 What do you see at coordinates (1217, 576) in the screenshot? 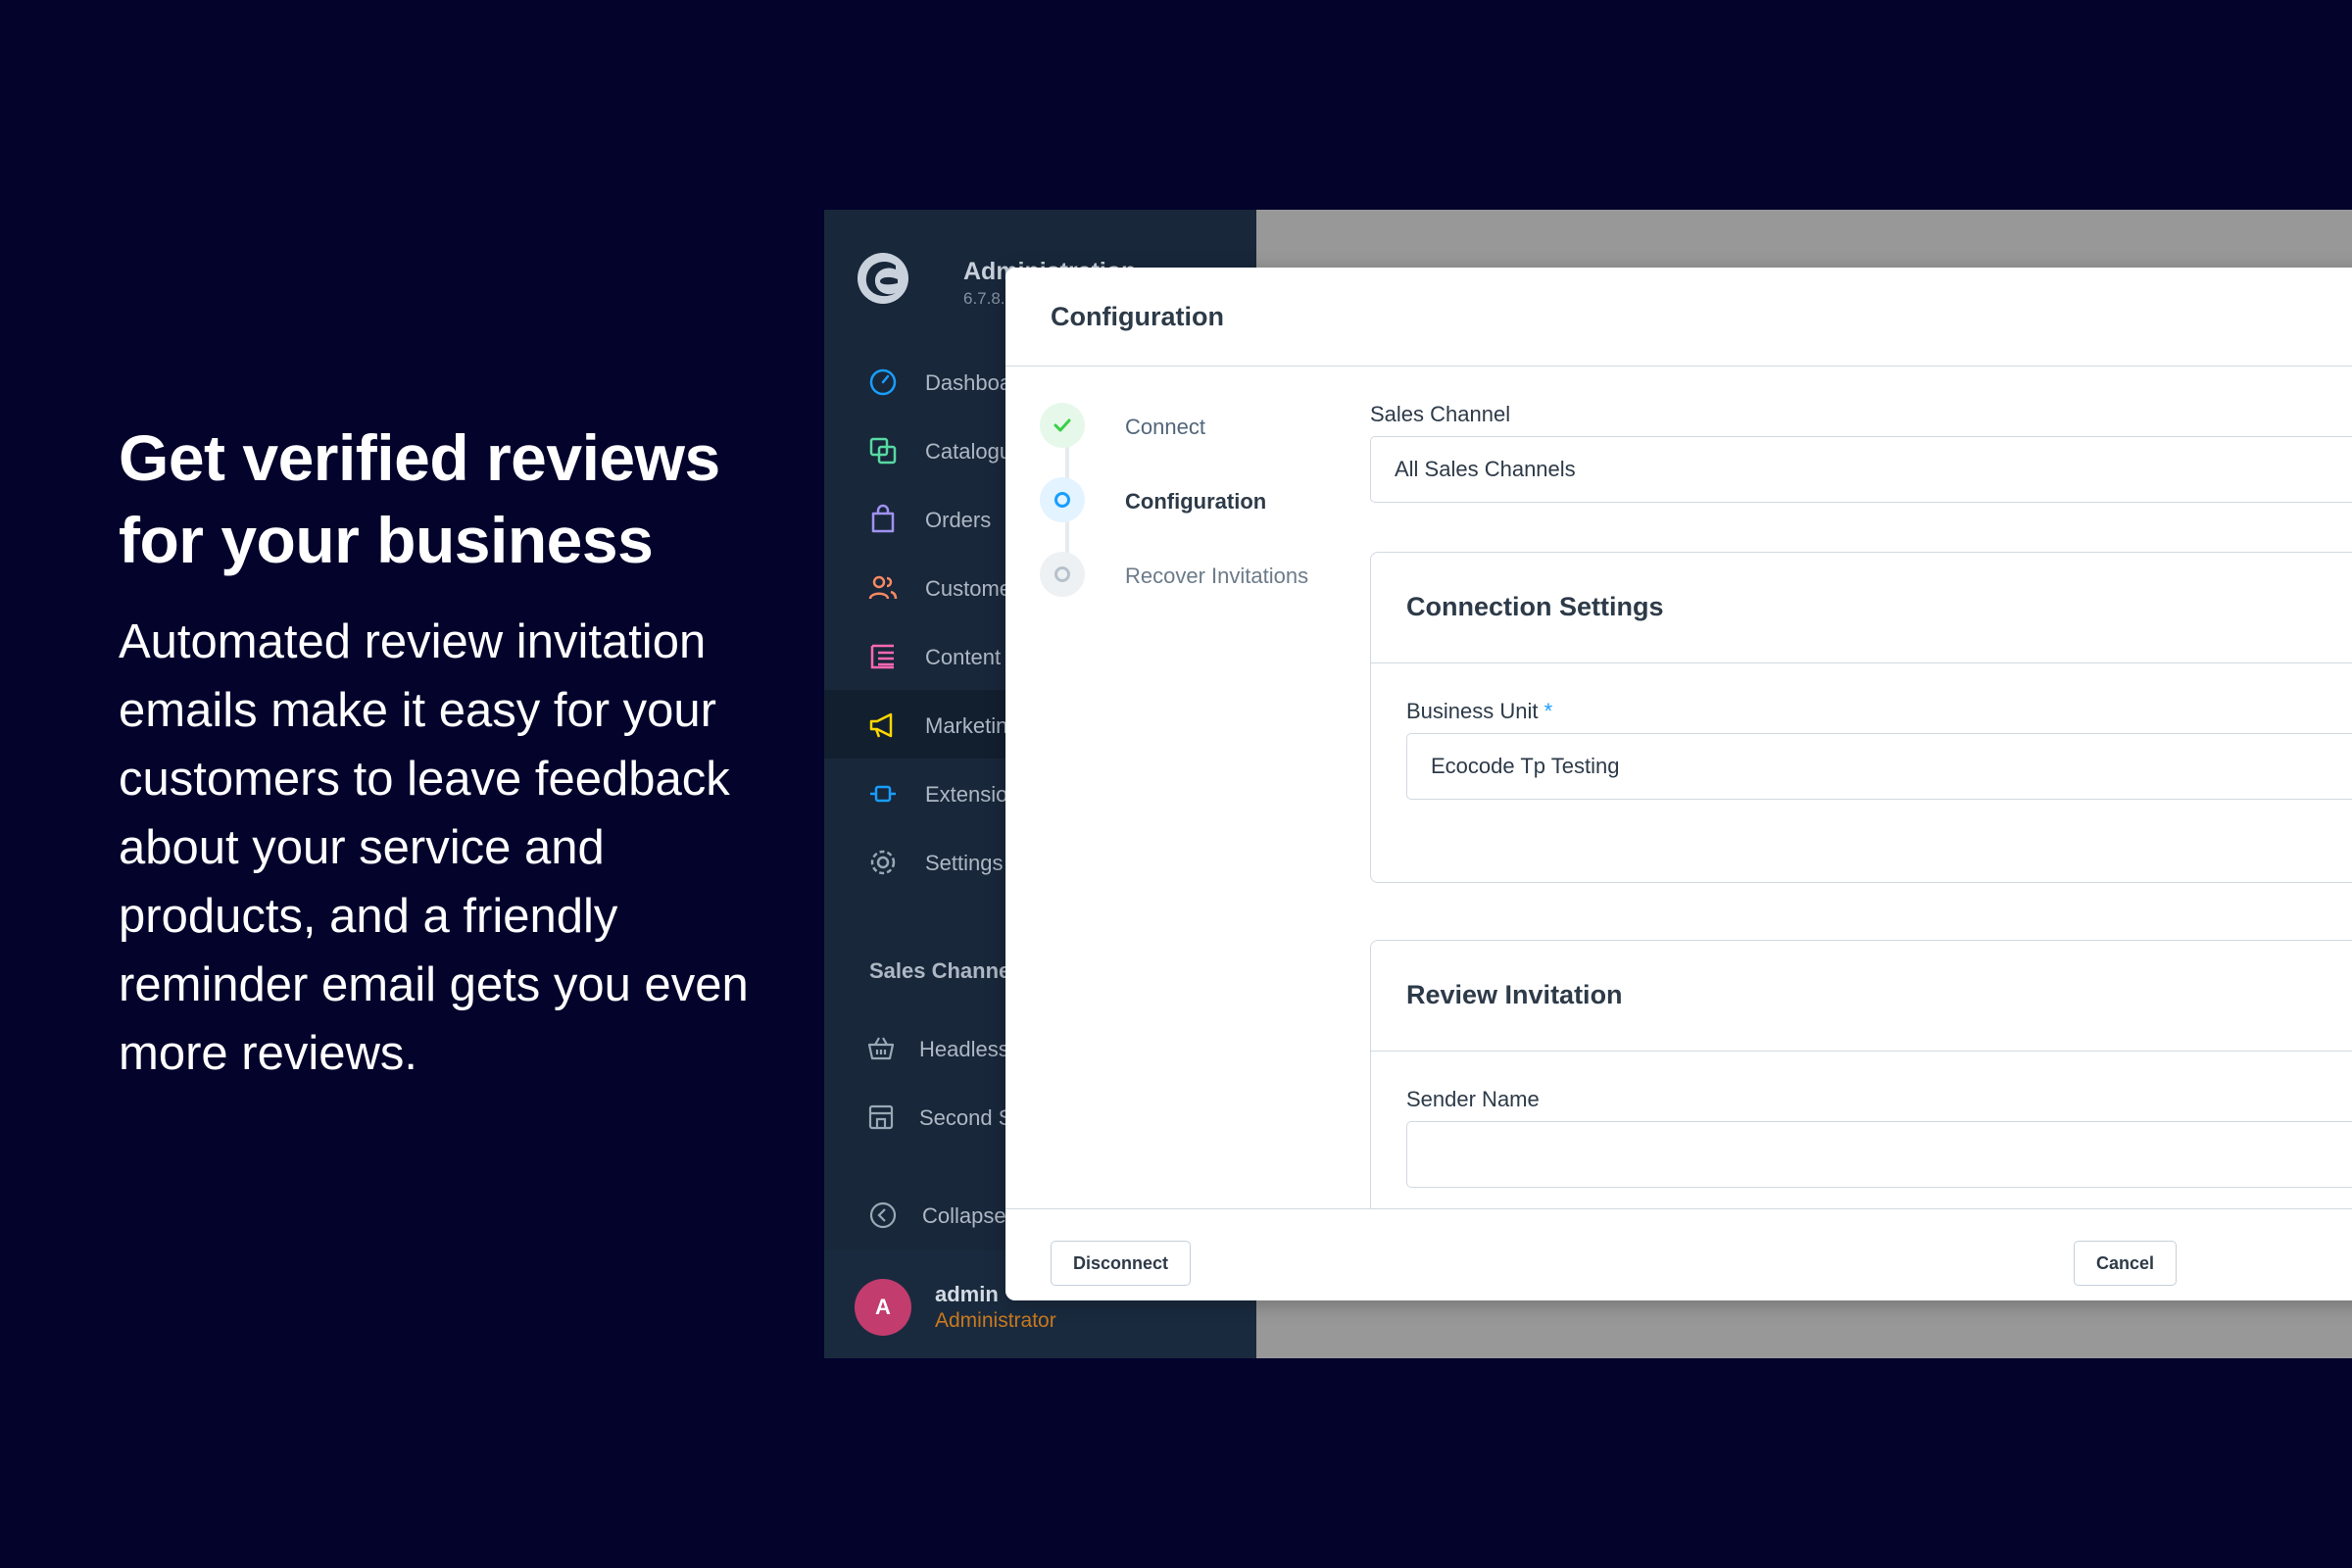
I see `step-label: Recover Invitations` at bounding box center [1217, 576].